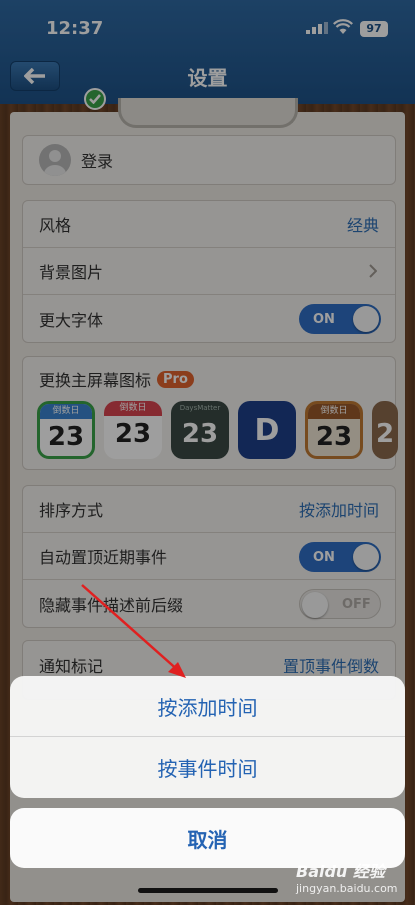 This screenshot has width=415, height=905. What do you see at coordinates (347, 888) in the screenshot?
I see `watermark-url: jingyan.baidu.com` at bounding box center [347, 888].